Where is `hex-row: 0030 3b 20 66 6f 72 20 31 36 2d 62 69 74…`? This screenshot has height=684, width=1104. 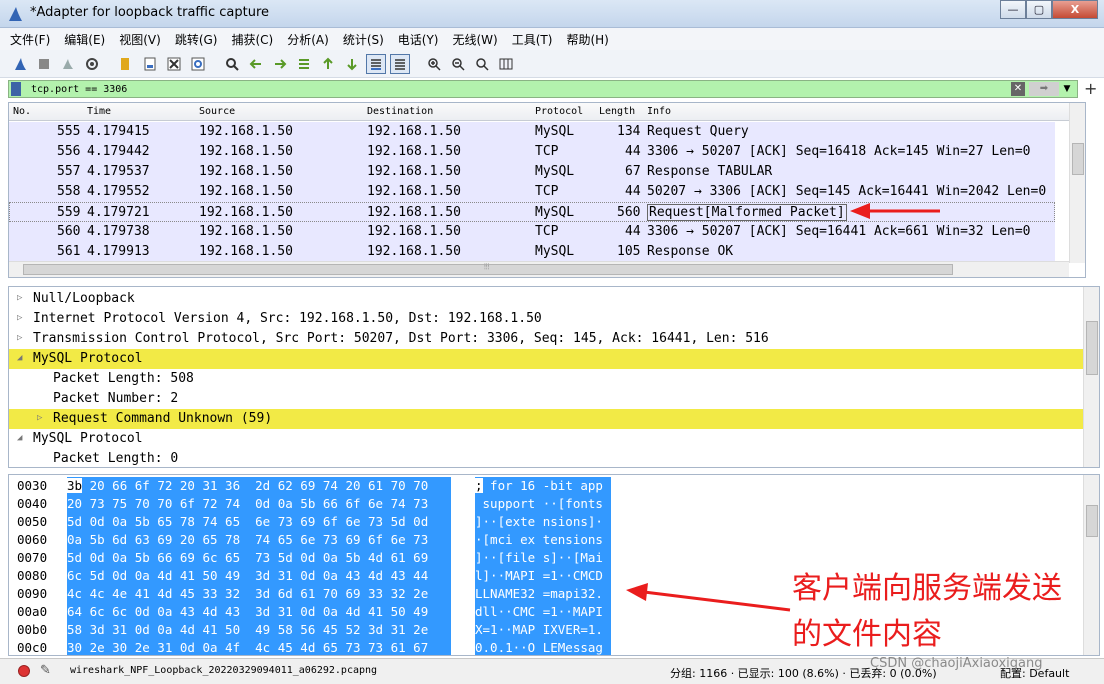
hex-row: 0030 3b 20 66 6f 72 20 31 36 2d 62 69 74… is located at coordinates (546, 486).